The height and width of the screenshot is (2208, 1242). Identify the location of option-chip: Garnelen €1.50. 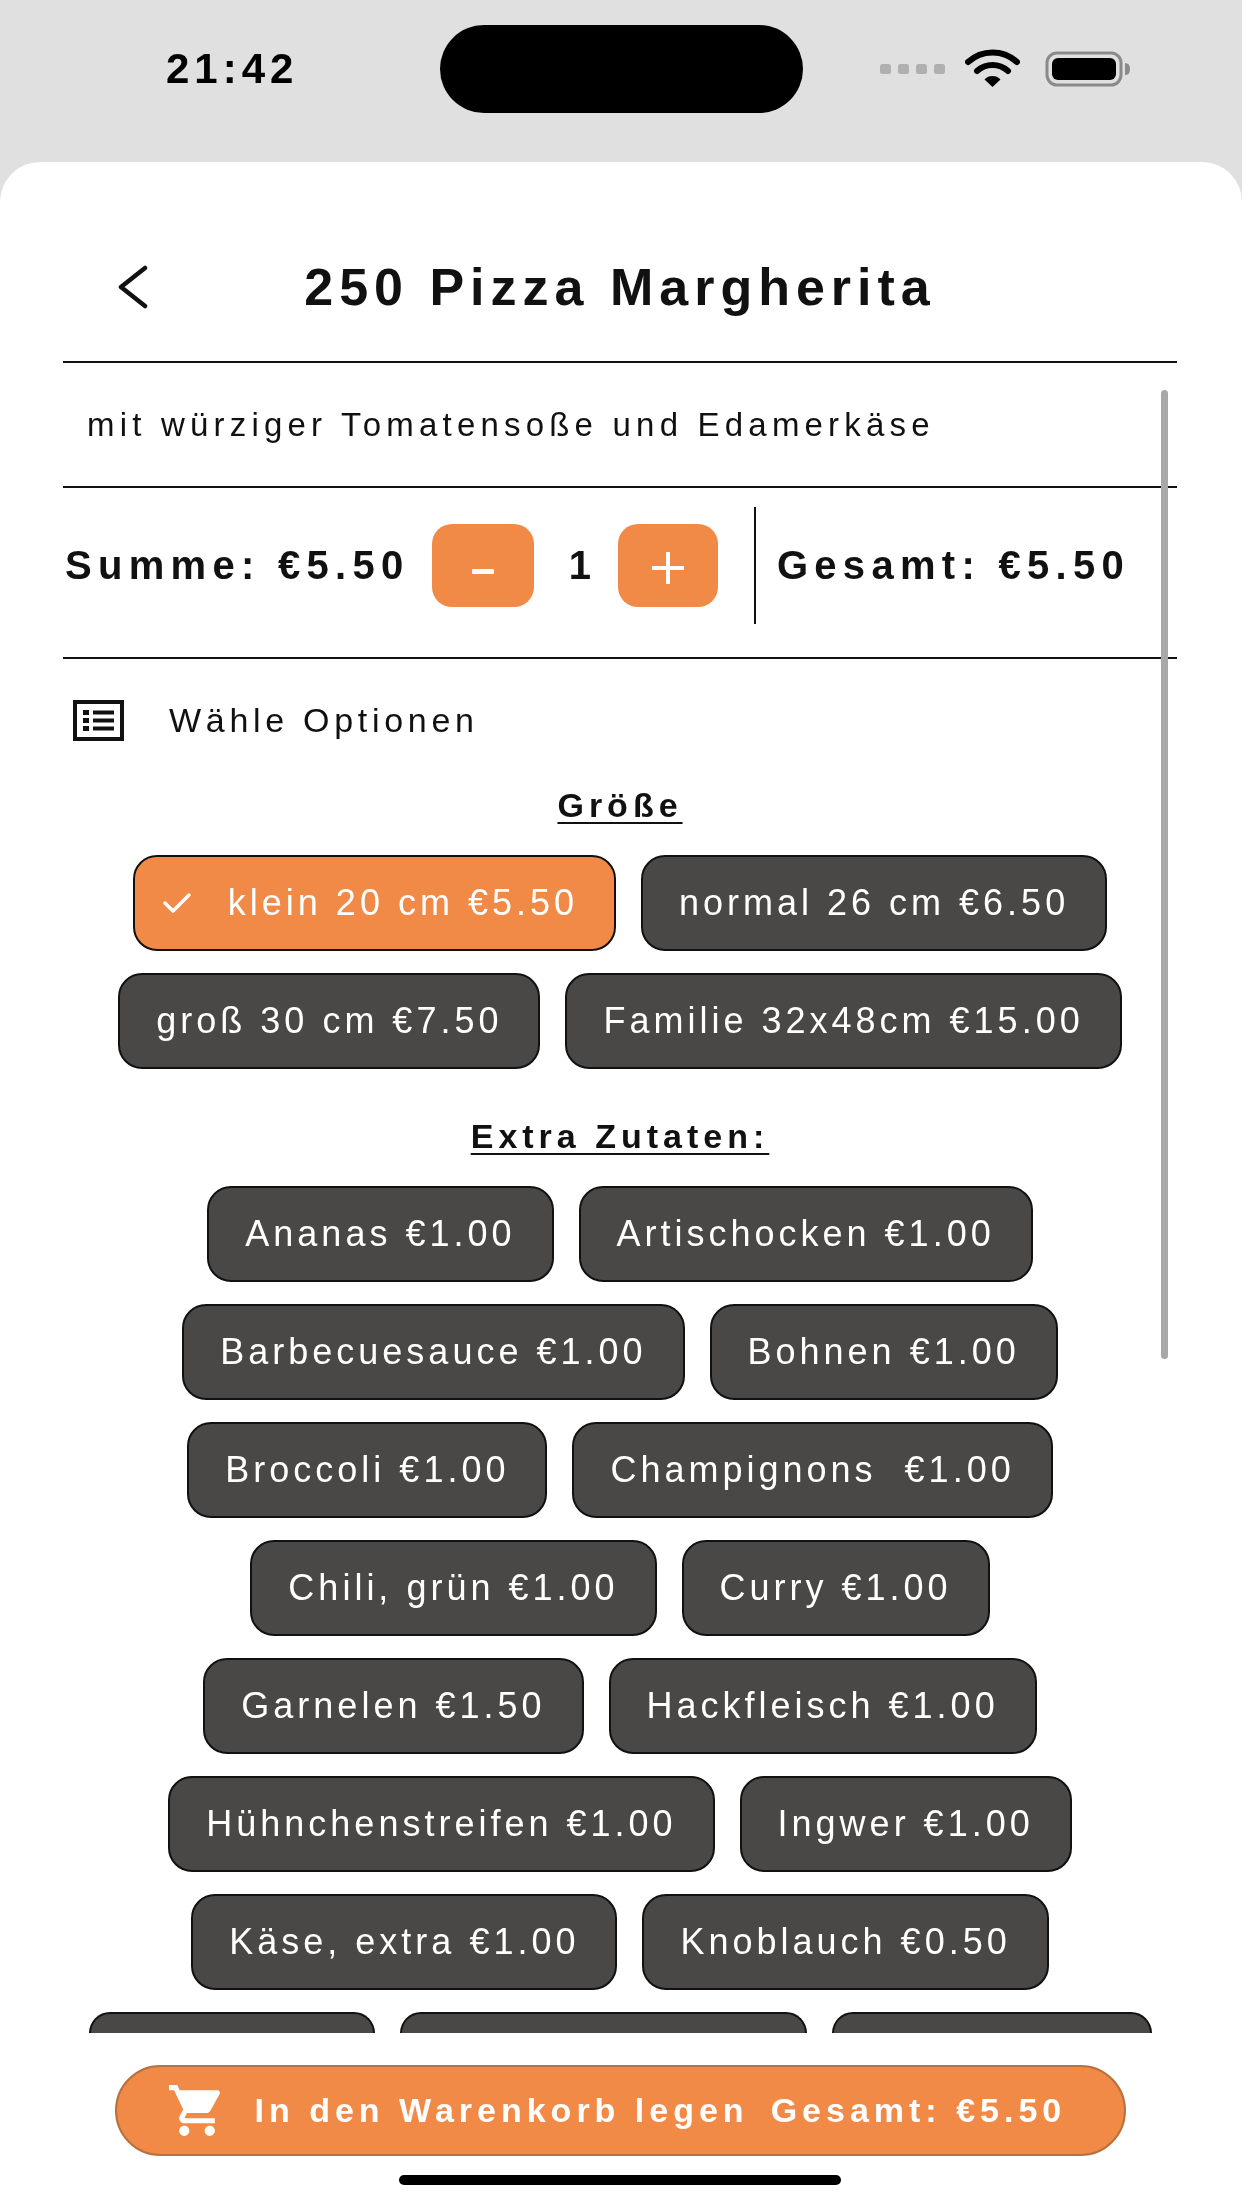
(393, 1706).